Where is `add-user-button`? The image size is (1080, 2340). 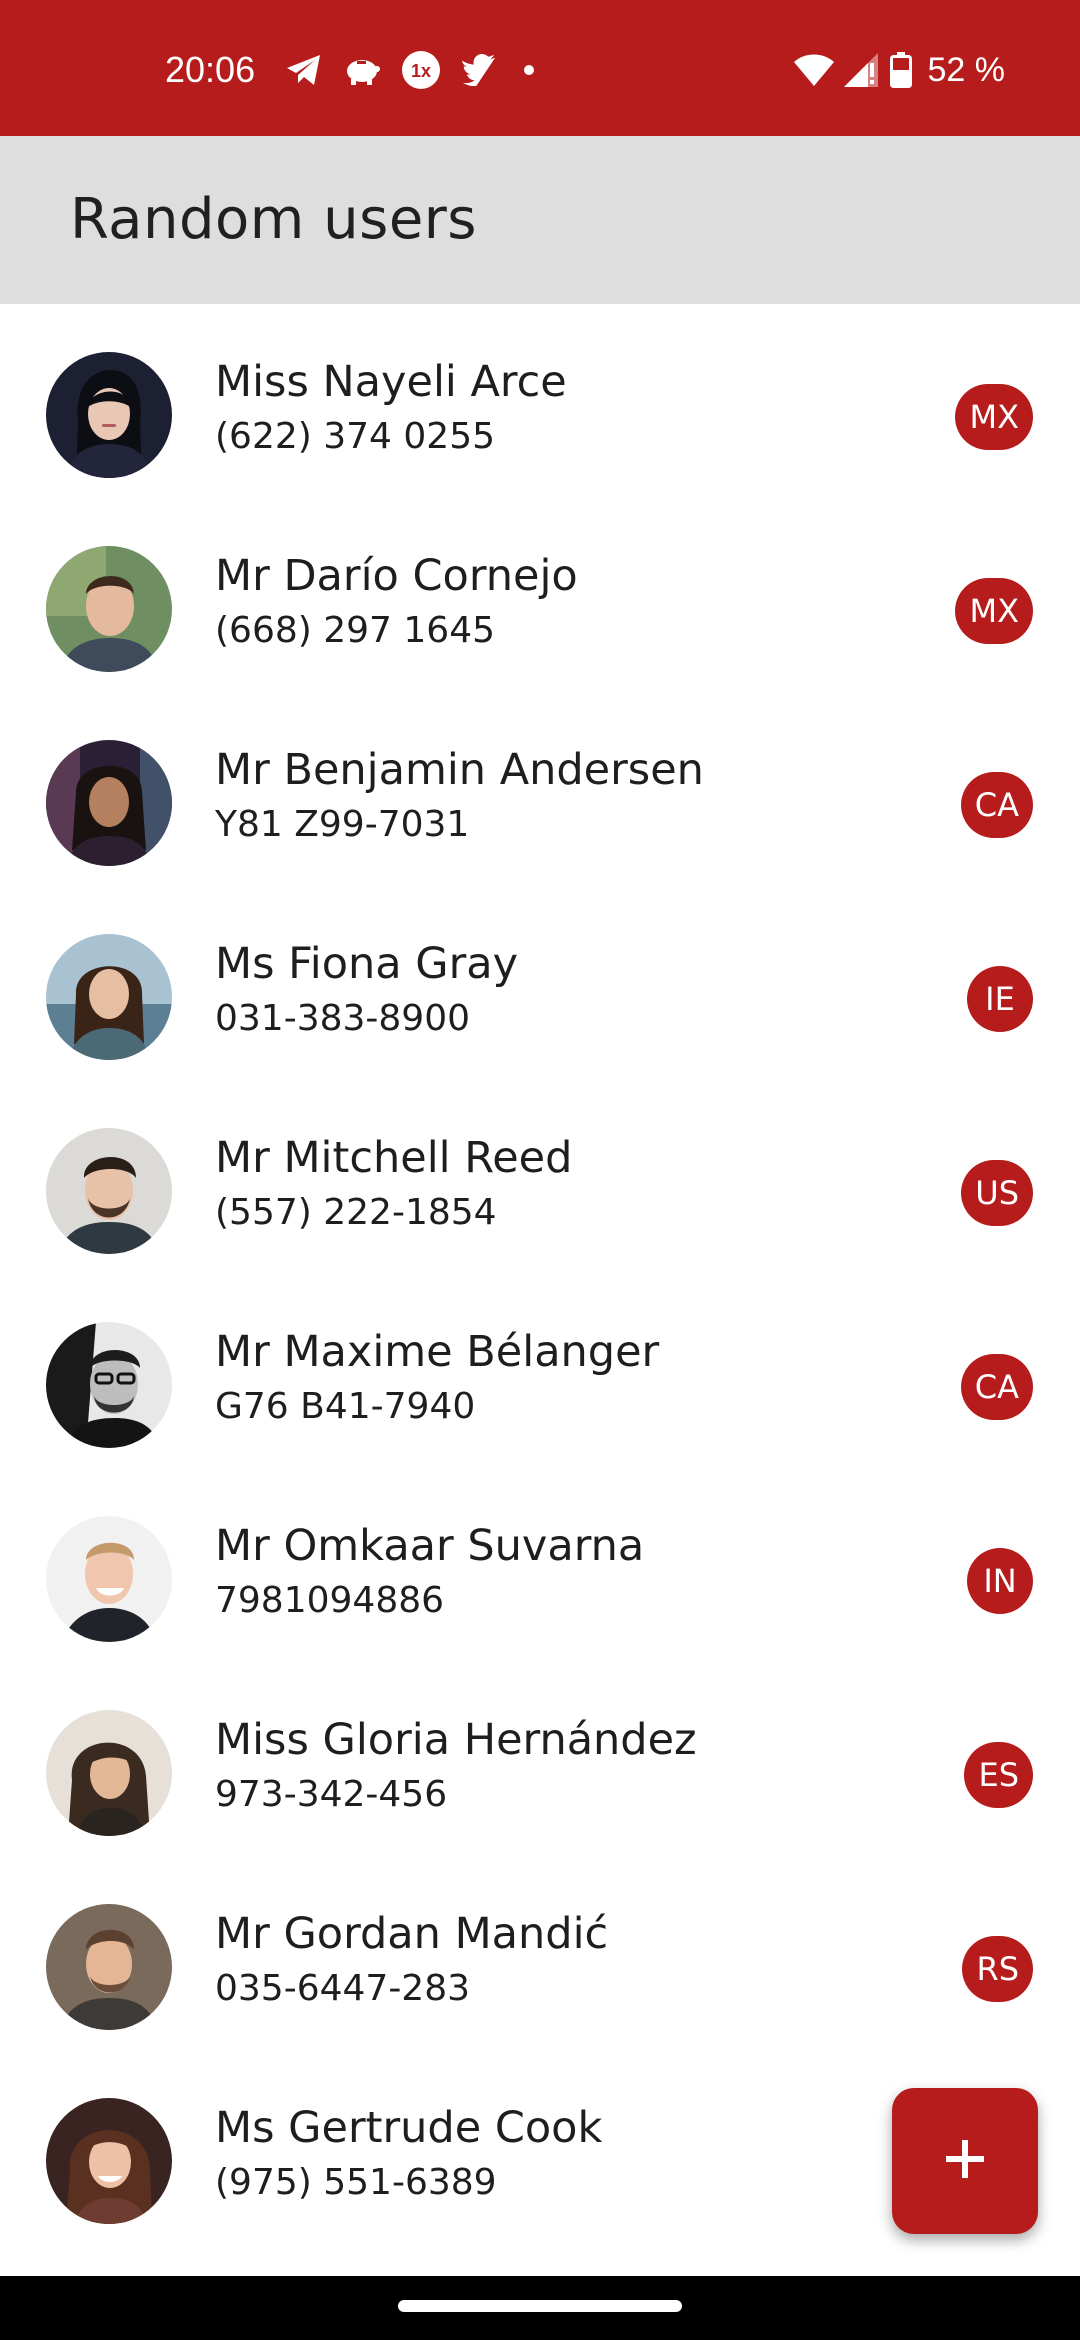
add-user-button is located at coordinates (965, 2161).